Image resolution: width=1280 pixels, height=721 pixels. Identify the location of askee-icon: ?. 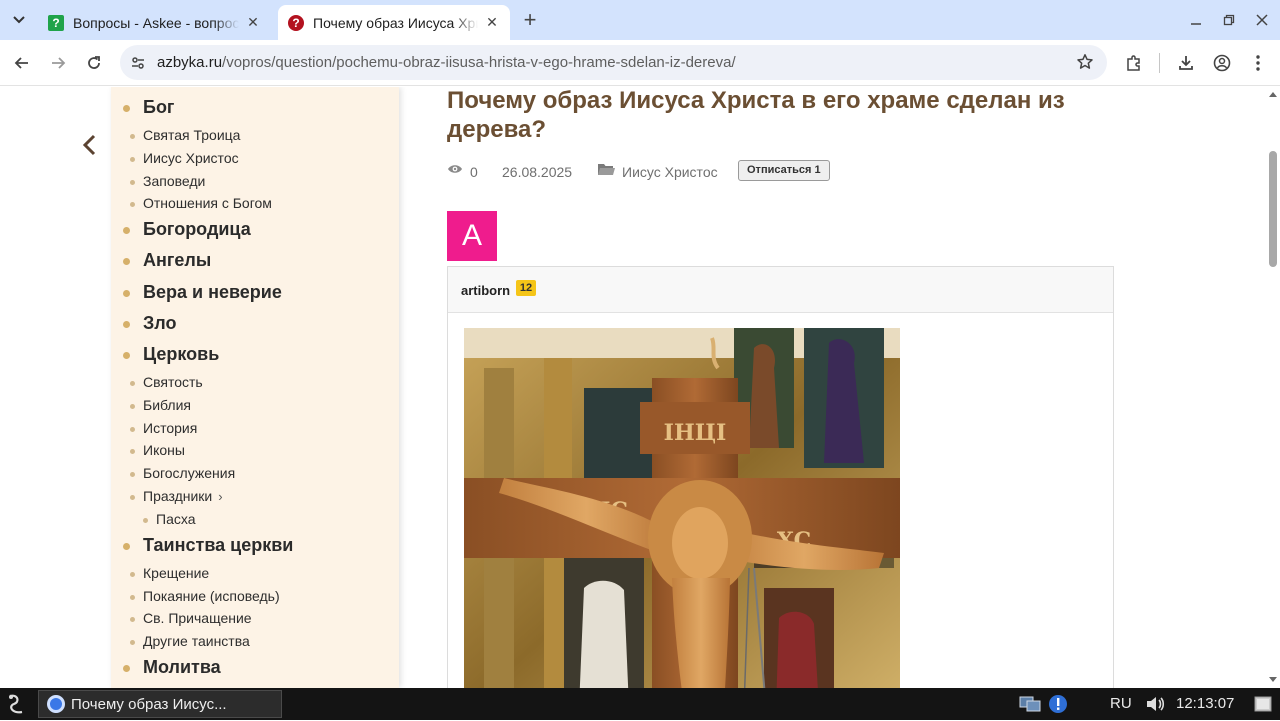
(56, 22).